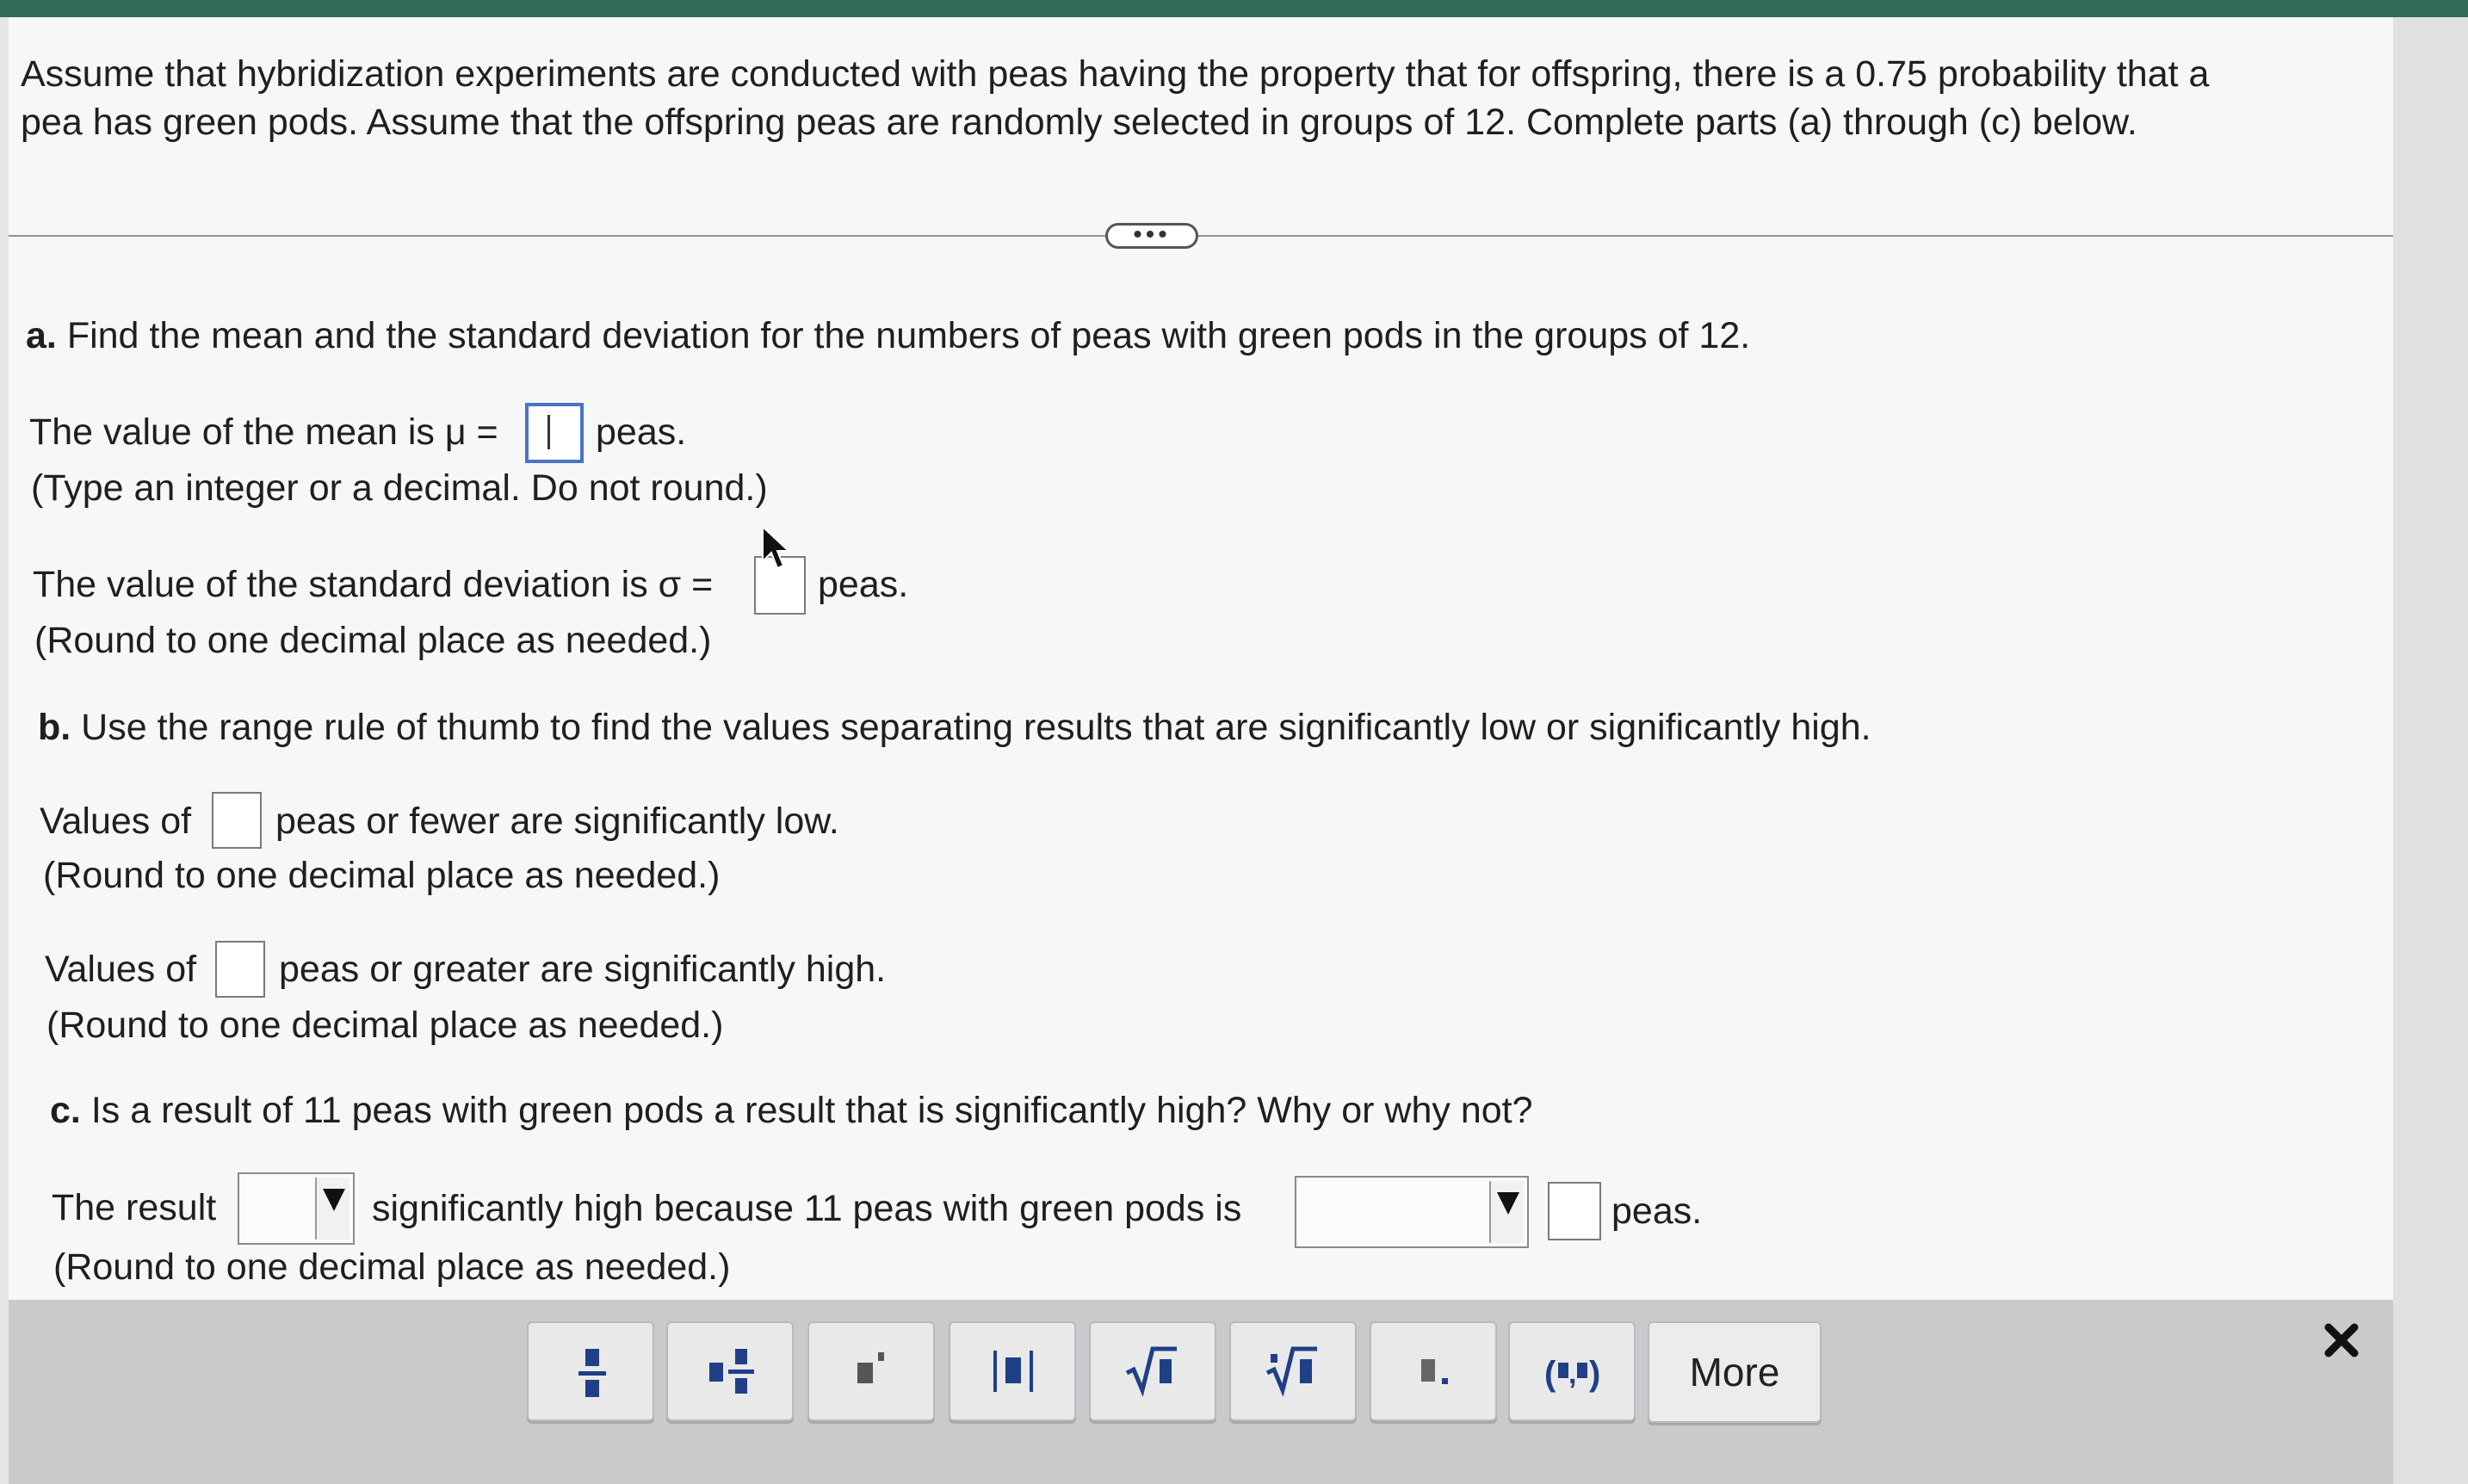  What do you see at coordinates (870, 1367) in the screenshot?
I see `exponent-icon` at bounding box center [870, 1367].